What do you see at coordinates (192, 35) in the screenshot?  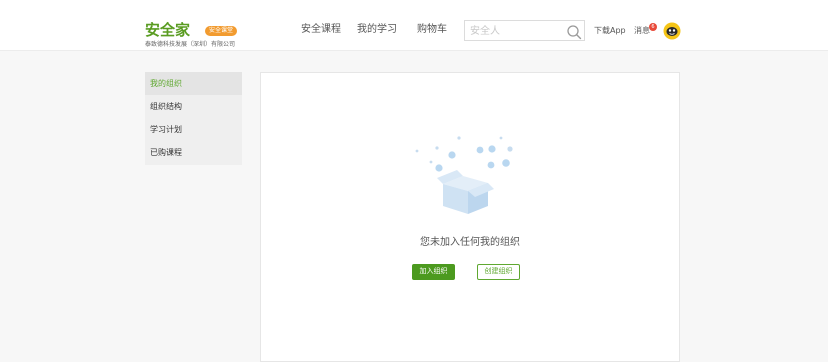 I see `logo: 安全家 安全课堂 泰致德科技发展（深圳）有限公司` at bounding box center [192, 35].